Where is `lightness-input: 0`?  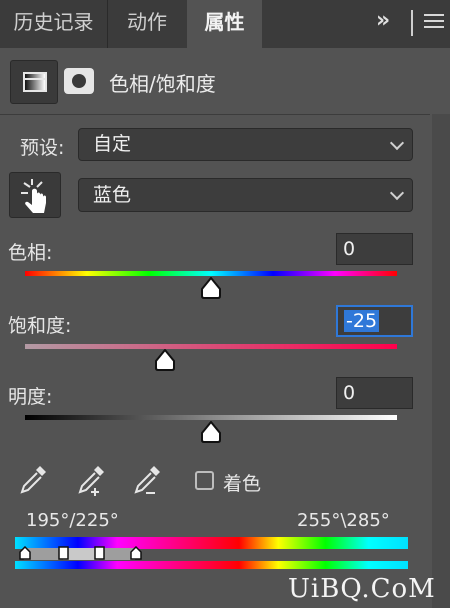 lightness-input: 0 is located at coordinates (374, 393).